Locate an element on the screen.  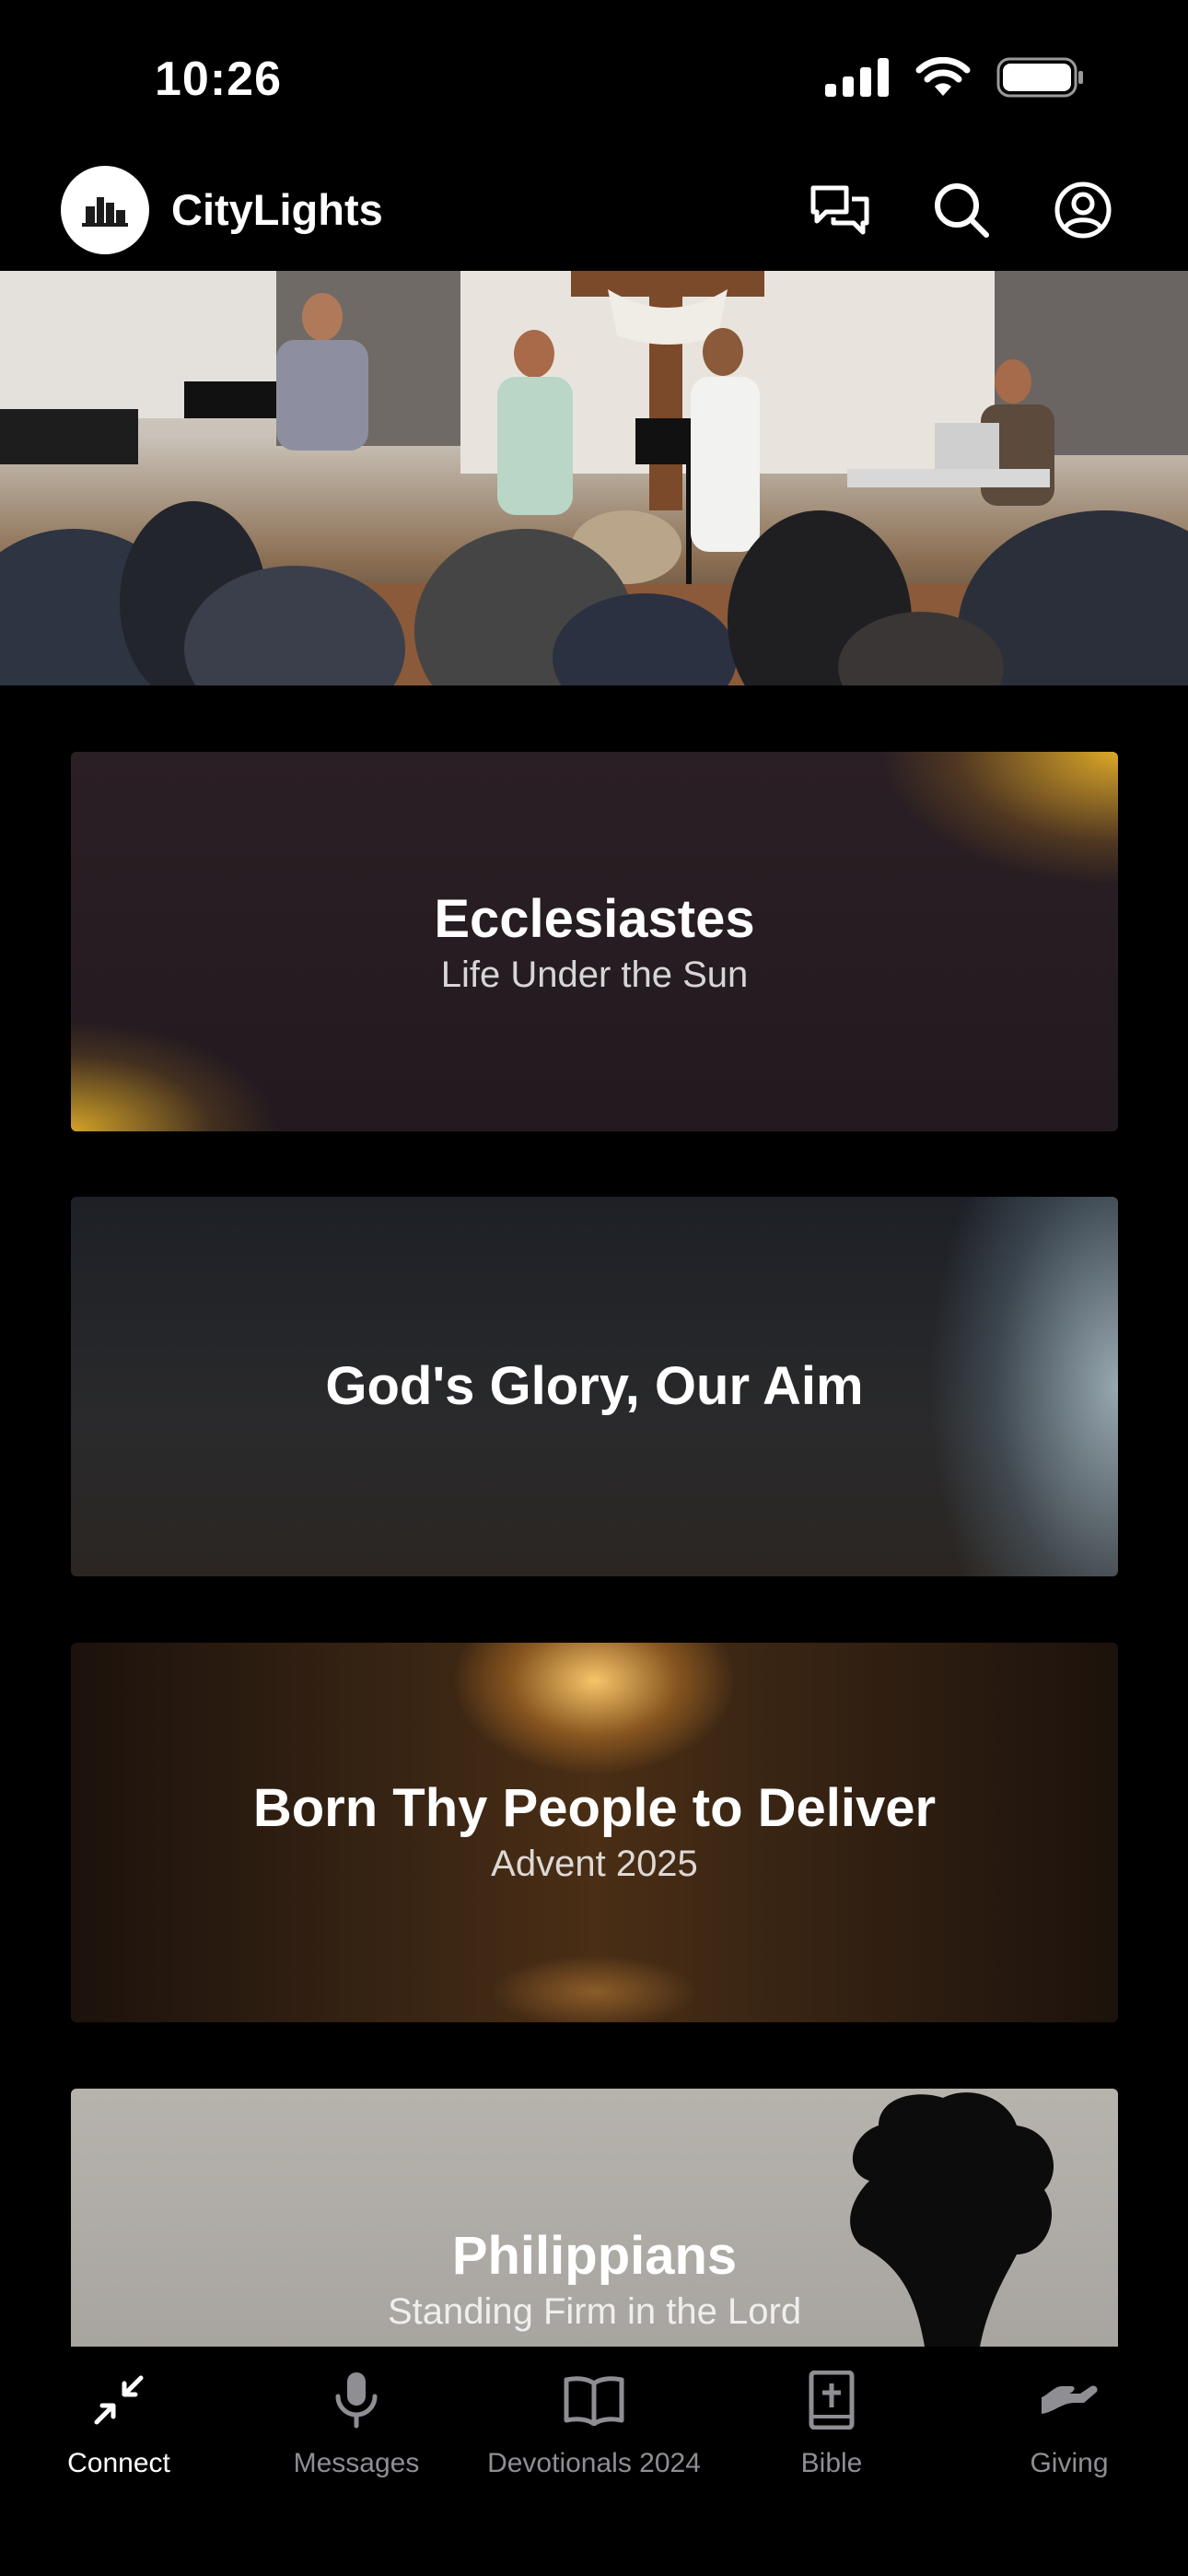
city-skyline-icon is located at coordinates (105, 212).